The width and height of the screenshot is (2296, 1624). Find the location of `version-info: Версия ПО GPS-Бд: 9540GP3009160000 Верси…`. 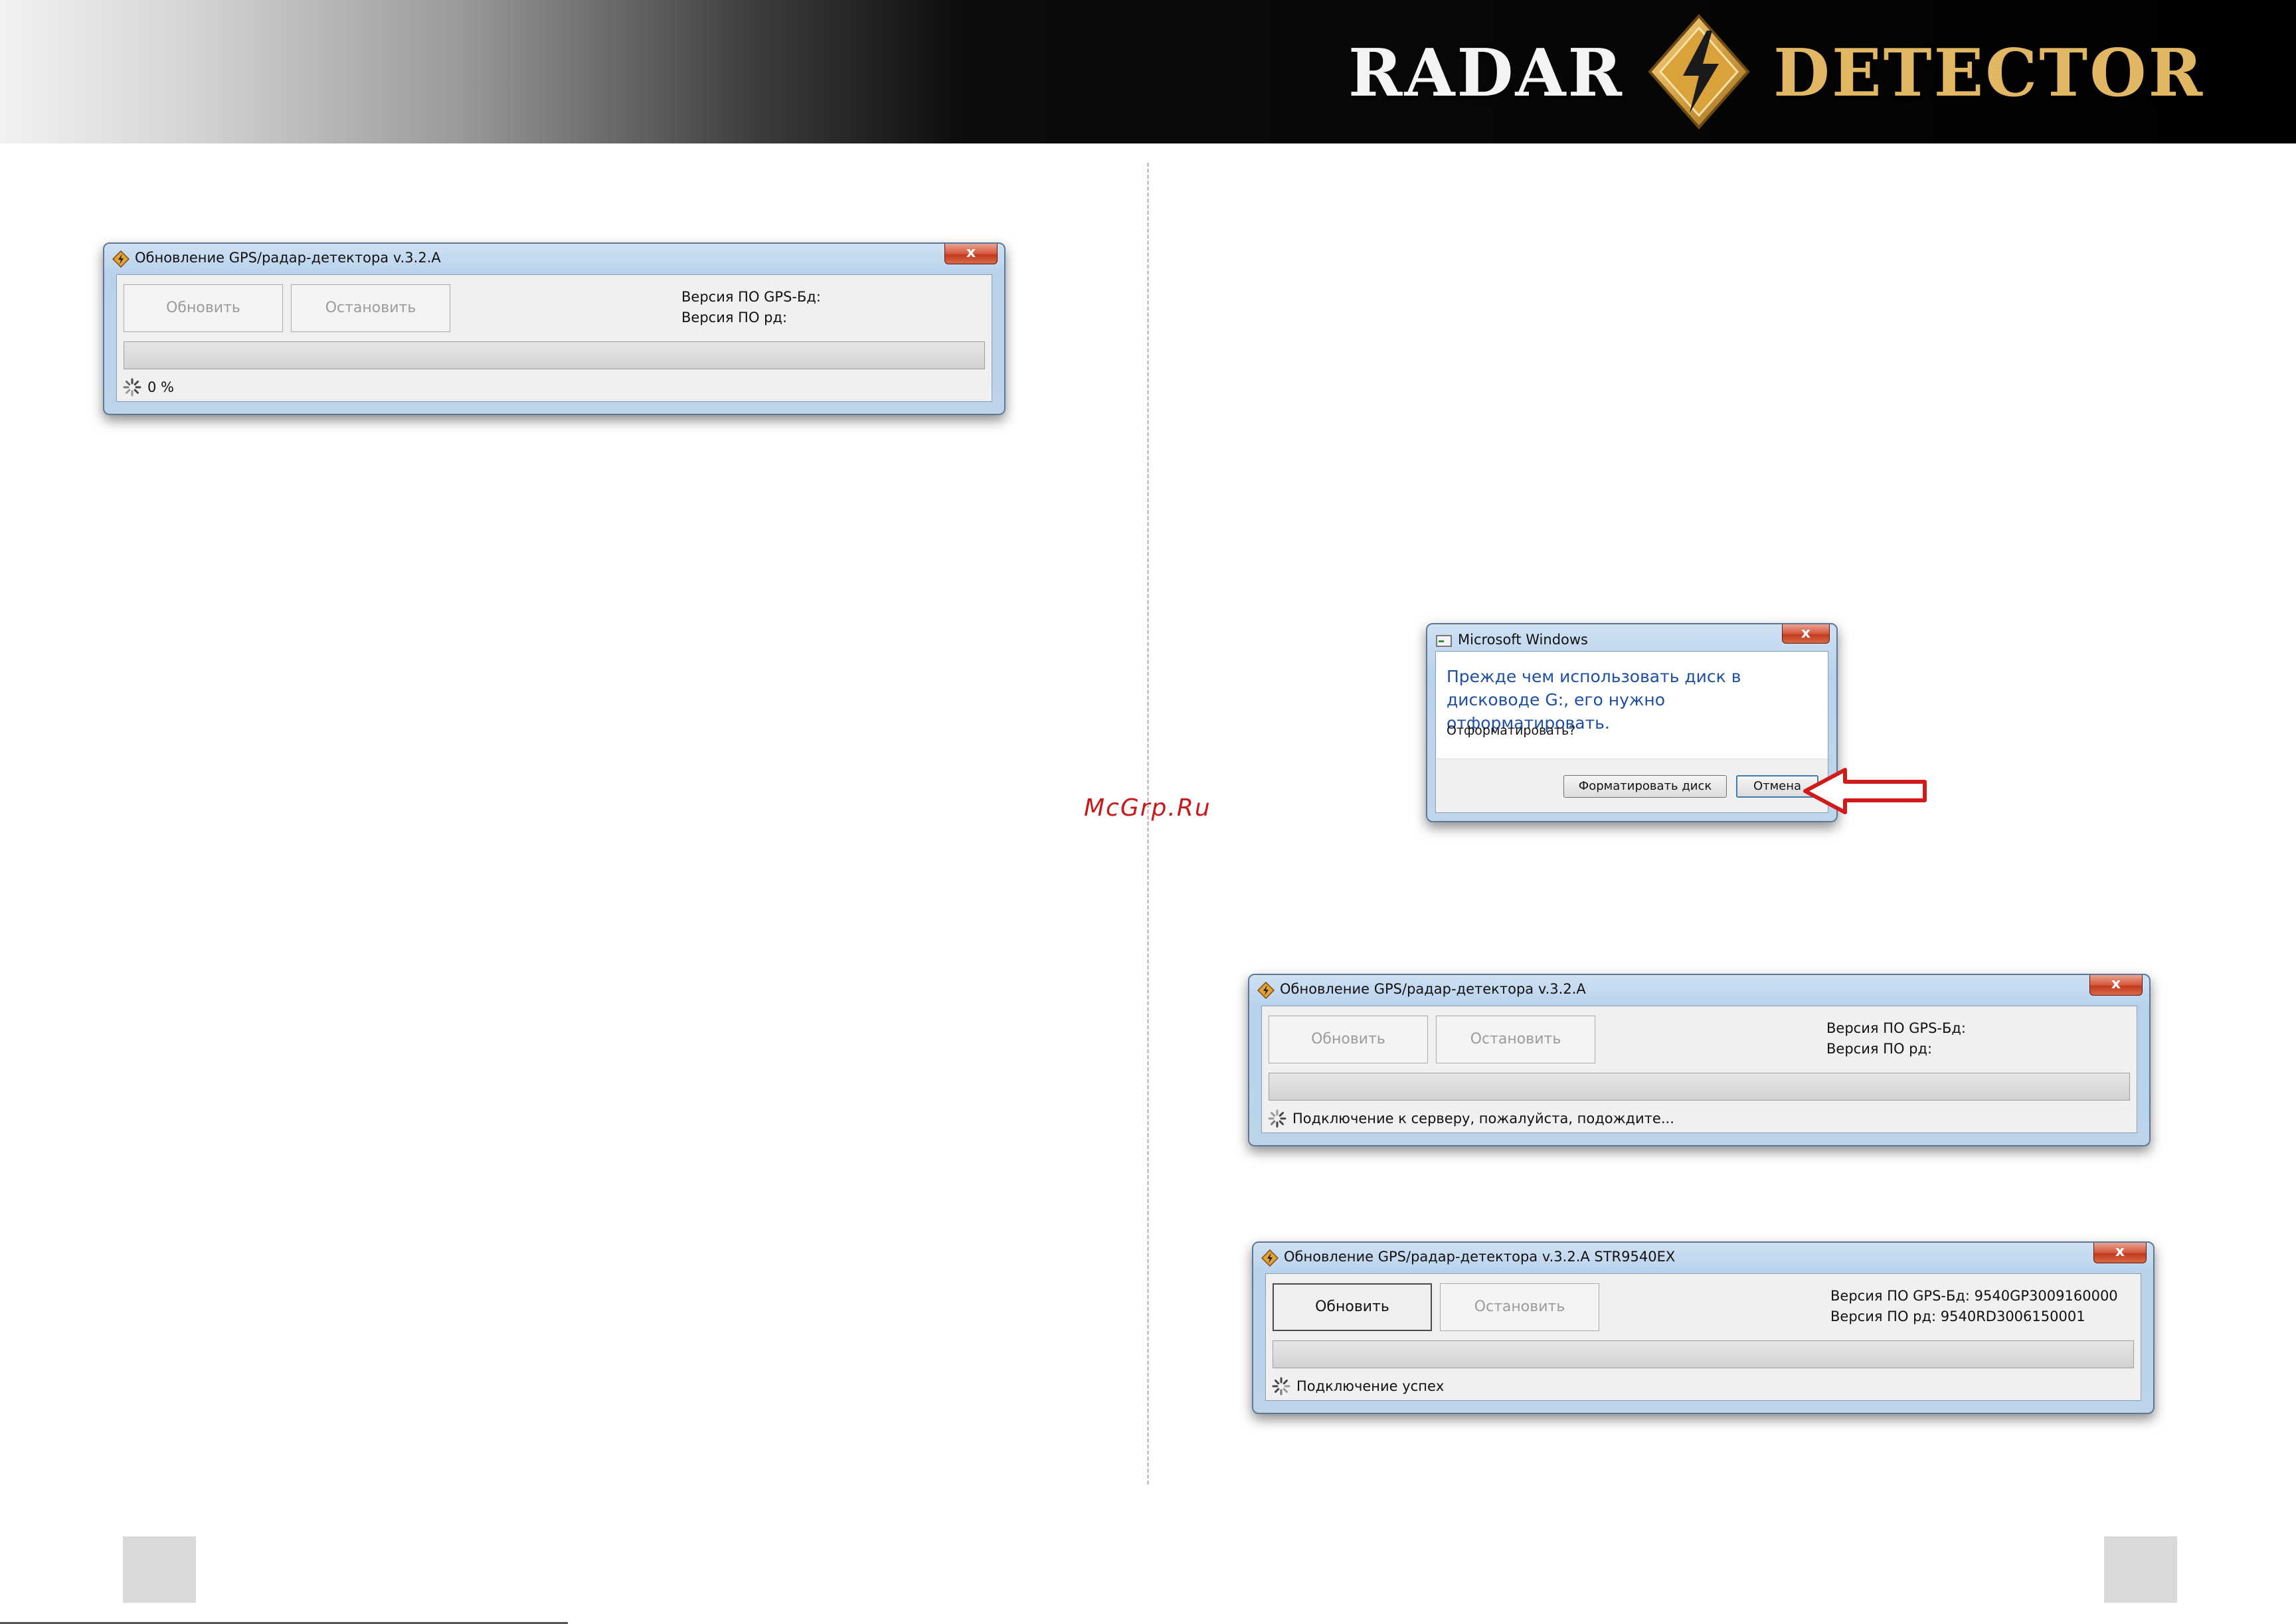

version-info: Версия ПО GPS-Бд: 9540GP3009160000 Верси… is located at coordinates (1974, 1306).